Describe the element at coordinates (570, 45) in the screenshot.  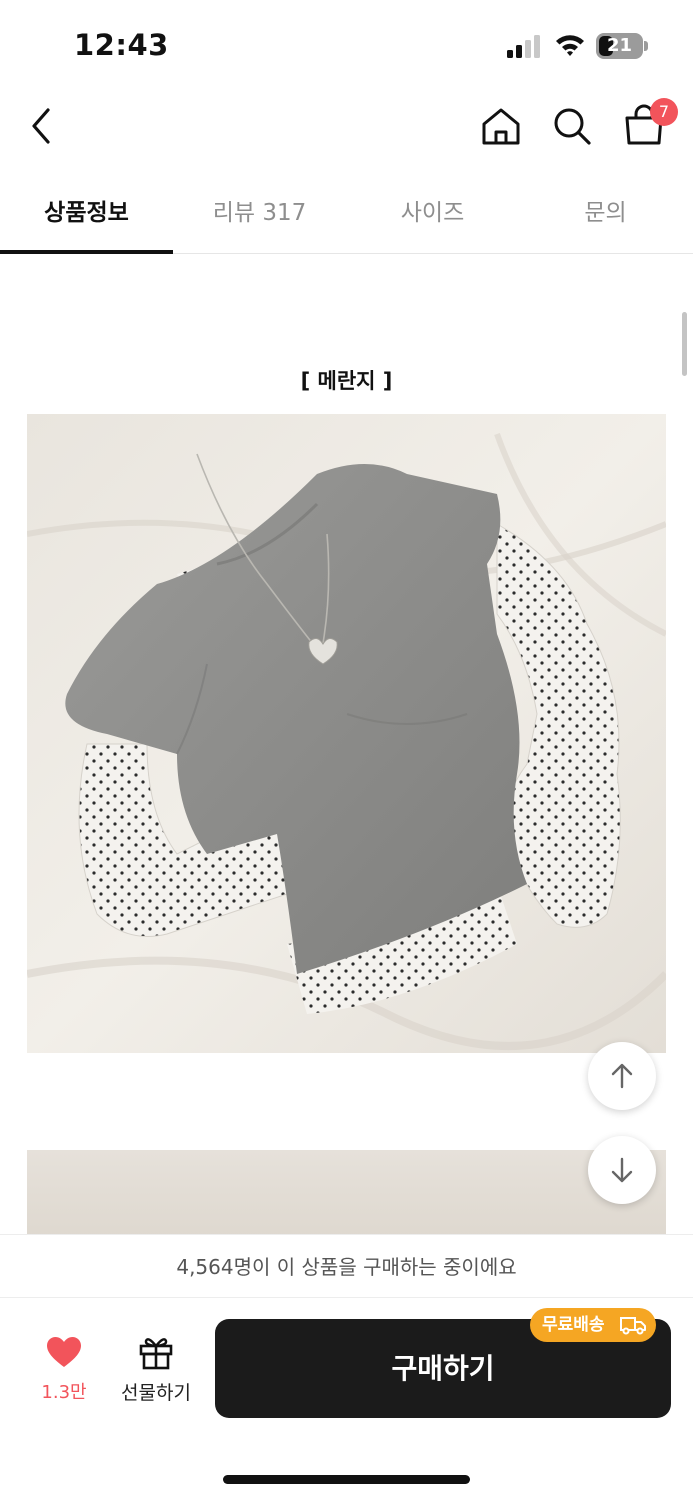
I see `wifi-icon` at that location.